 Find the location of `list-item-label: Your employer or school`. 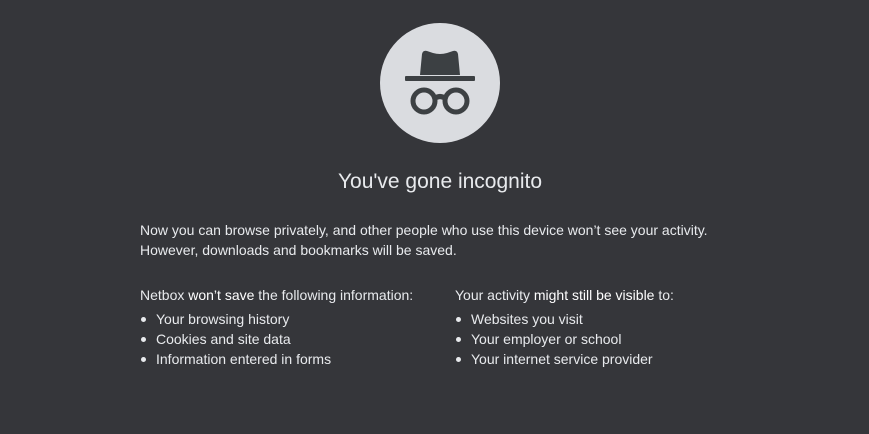

list-item-label: Your employer or school is located at coordinates (546, 339).